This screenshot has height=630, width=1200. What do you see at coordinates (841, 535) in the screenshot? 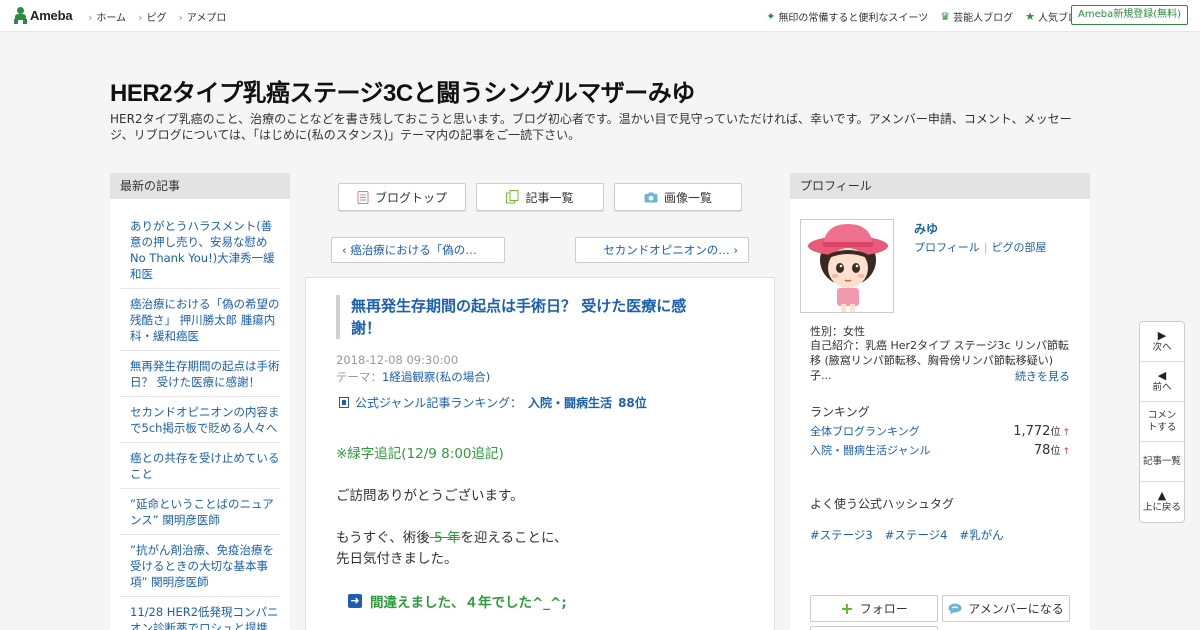
I see `hashtag-link: #ステージ3` at bounding box center [841, 535].